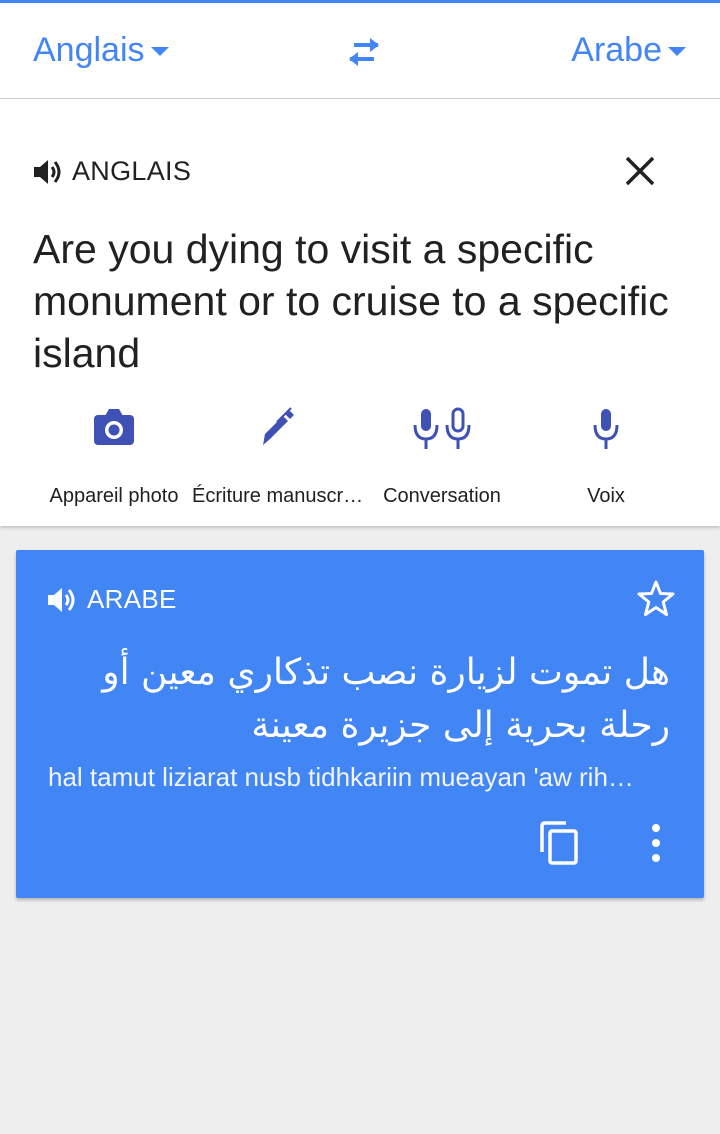  Describe the element at coordinates (132, 599) in the screenshot. I see `target-language-caption: ARABE` at that location.